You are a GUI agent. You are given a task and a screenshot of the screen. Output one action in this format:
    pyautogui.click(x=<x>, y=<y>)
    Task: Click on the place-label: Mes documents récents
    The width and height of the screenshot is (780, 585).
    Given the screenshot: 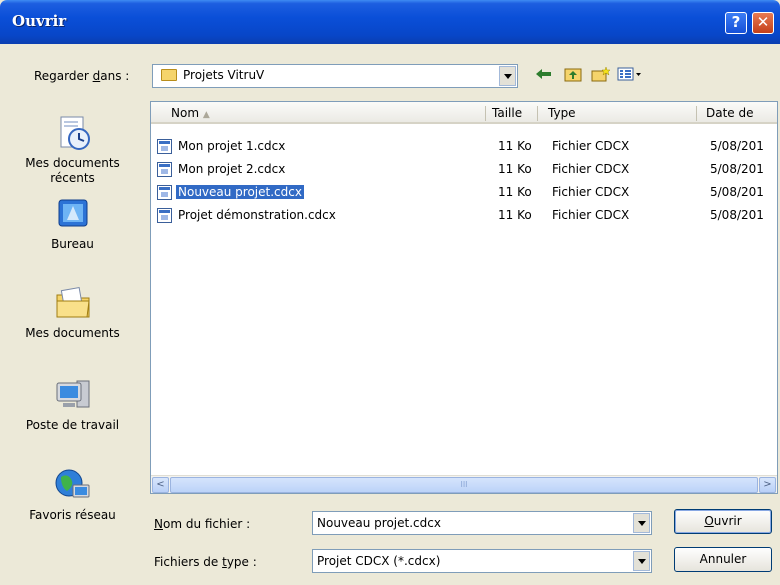 What is the action you would take?
    pyautogui.click(x=72, y=170)
    